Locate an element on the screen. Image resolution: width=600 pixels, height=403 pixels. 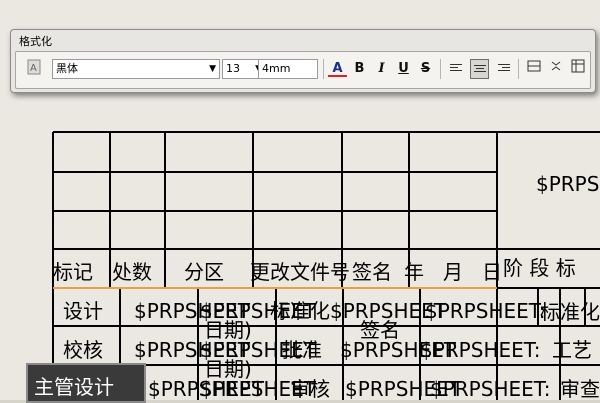
header-change-file: 更改文件号 is located at coordinates (300, 272).